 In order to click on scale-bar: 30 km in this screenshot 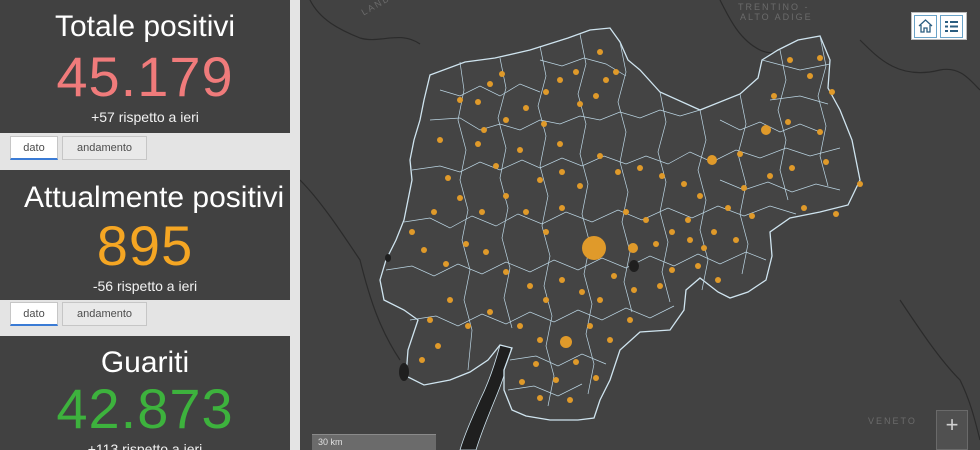, I will do `click(374, 442)`.